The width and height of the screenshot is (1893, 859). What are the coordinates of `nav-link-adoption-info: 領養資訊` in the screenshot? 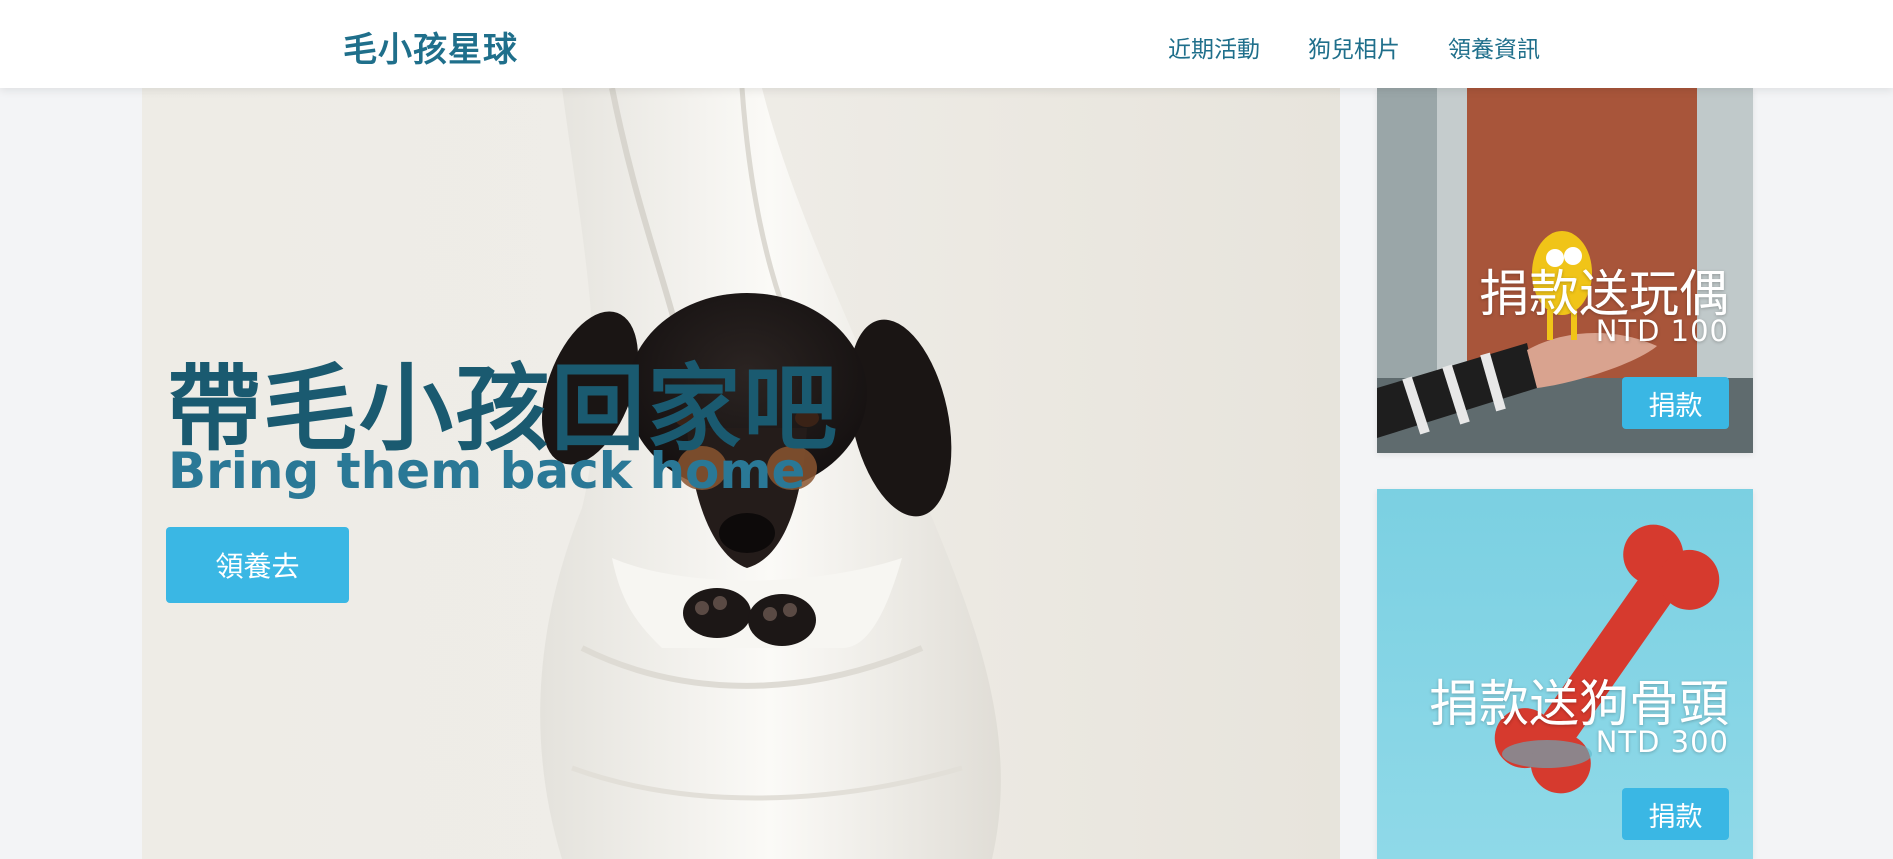 It's located at (1494, 47).